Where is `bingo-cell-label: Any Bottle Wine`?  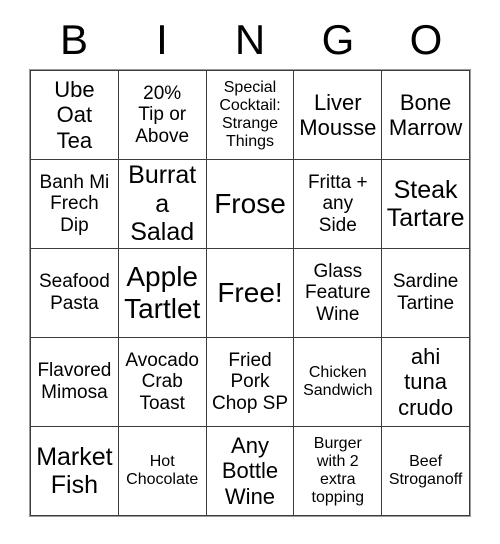
bingo-cell-label: Any Bottle Wine is located at coordinates (250, 471).